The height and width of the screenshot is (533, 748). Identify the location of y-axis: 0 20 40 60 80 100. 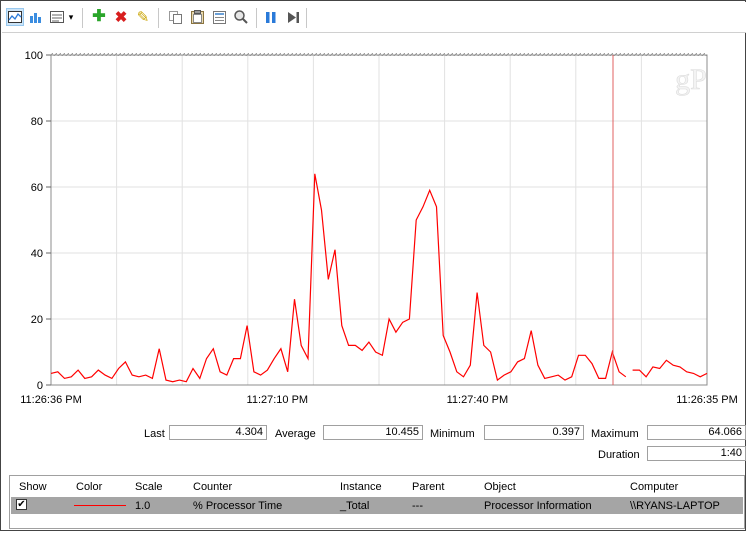
(38, 221).